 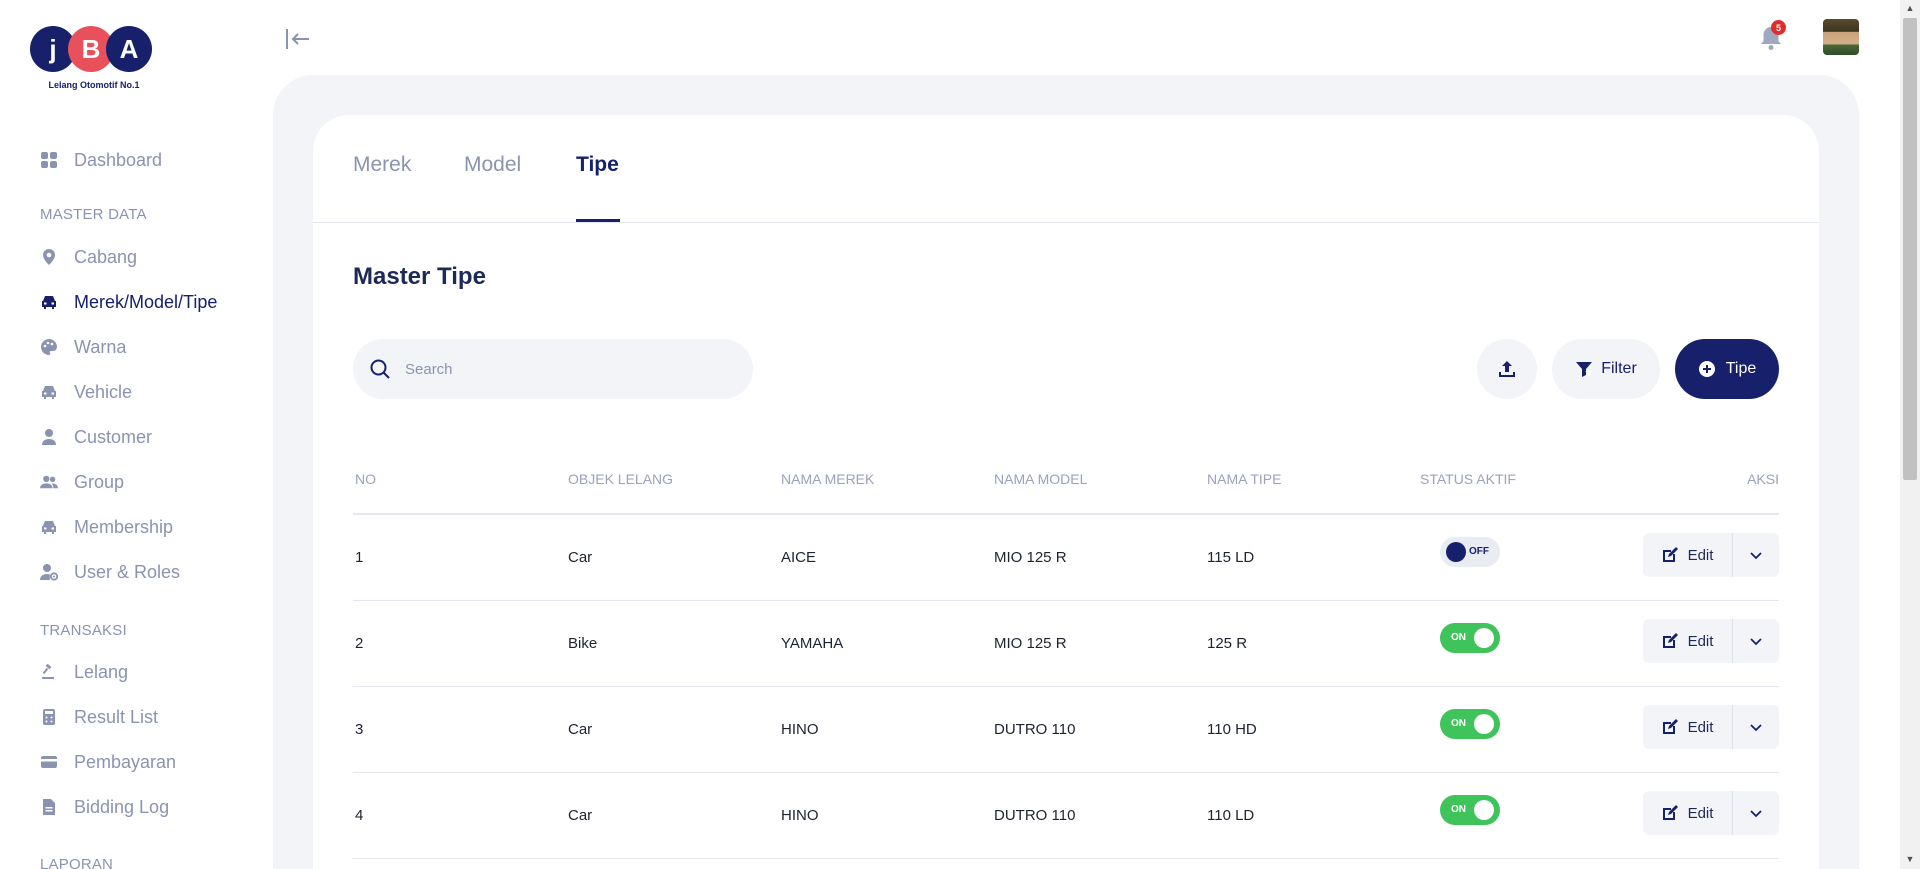 What do you see at coordinates (1910, 859) in the screenshot?
I see `scroll-down-arrow-icon: ▼` at bounding box center [1910, 859].